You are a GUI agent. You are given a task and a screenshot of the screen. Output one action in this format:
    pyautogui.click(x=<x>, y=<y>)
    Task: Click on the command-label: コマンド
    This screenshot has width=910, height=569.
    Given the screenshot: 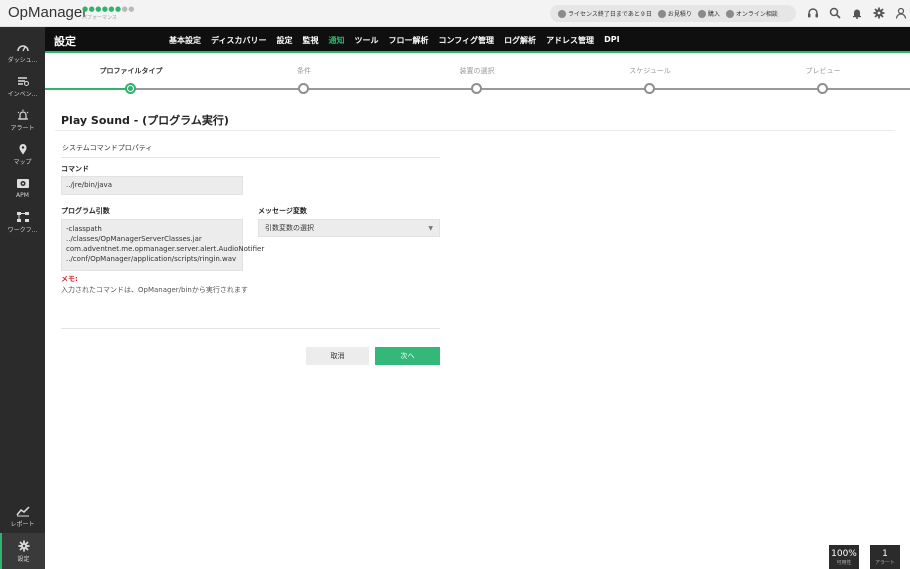 What is the action you would take?
    pyautogui.click(x=75, y=169)
    